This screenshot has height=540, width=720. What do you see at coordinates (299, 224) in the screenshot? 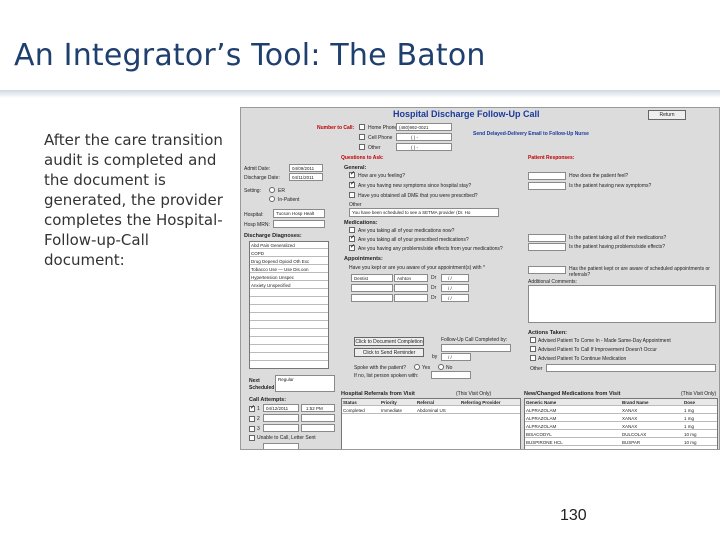
I see `hosp-mrn-field` at bounding box center [299, 224].